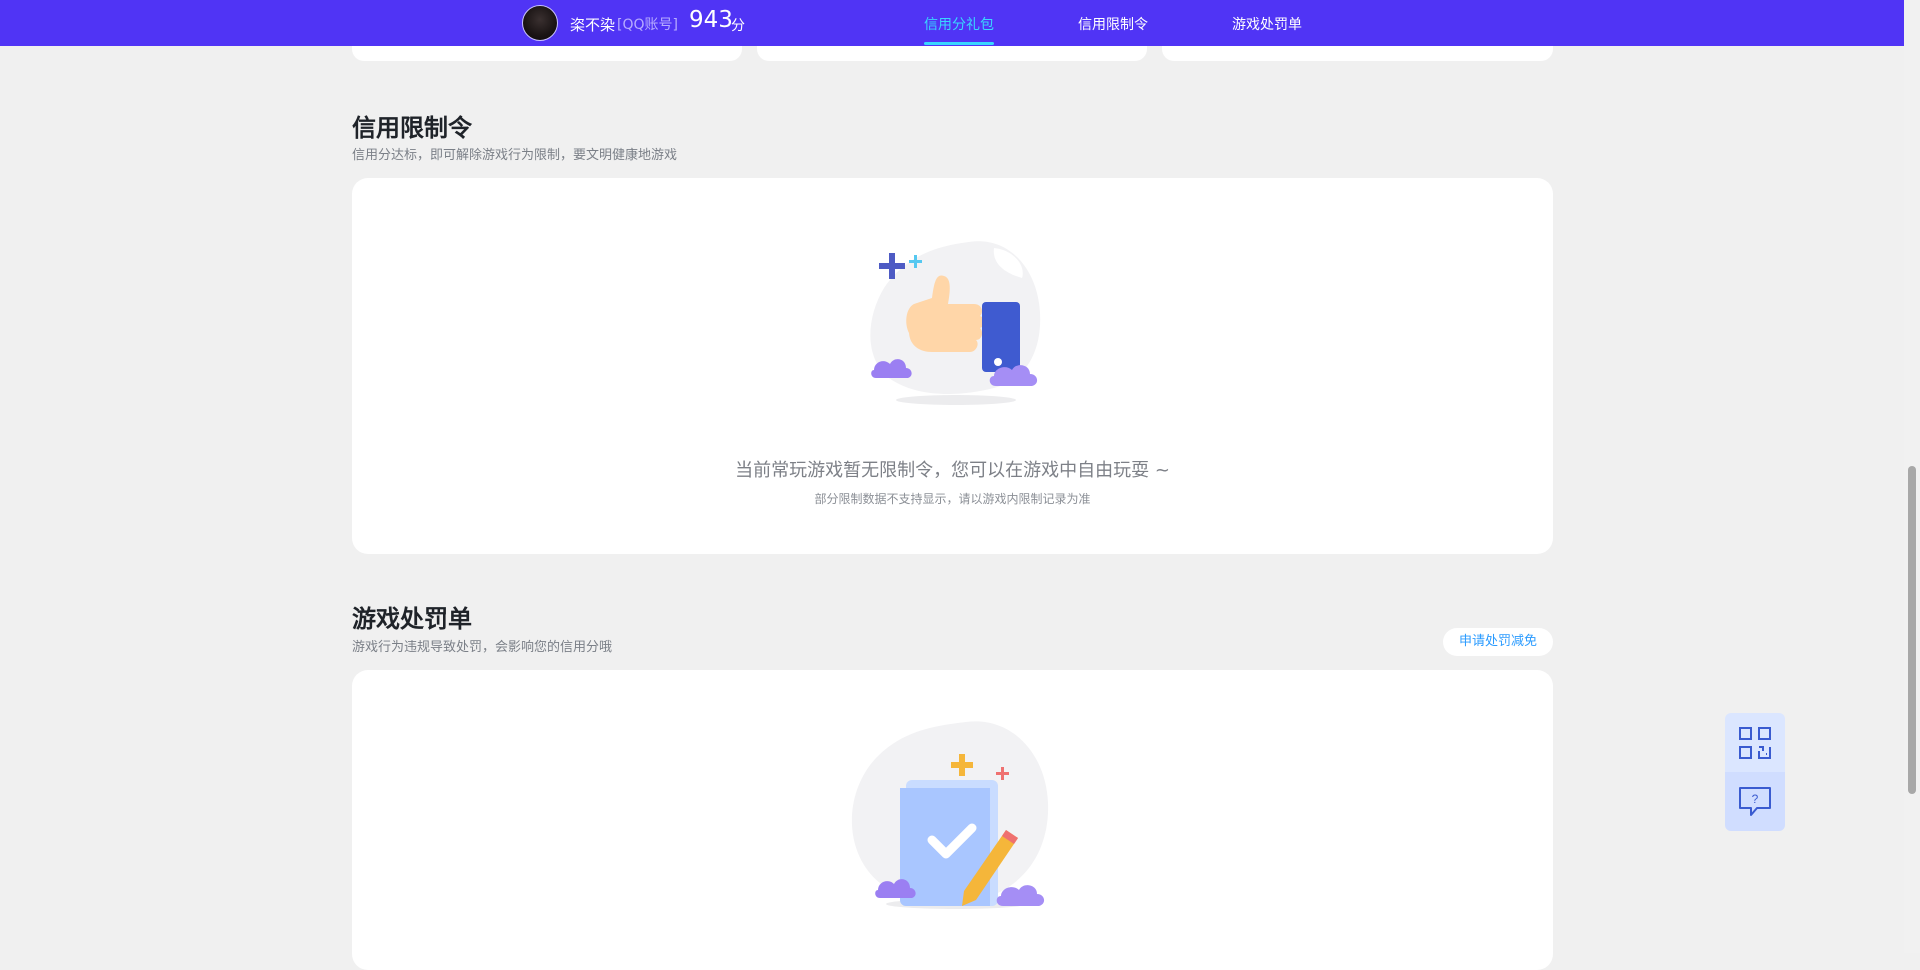 The height and width of the screenshot is (970, 1920). Describe the element at coordinates (711, 20) in the screenshot. I see `credit-score: 943` at that location.